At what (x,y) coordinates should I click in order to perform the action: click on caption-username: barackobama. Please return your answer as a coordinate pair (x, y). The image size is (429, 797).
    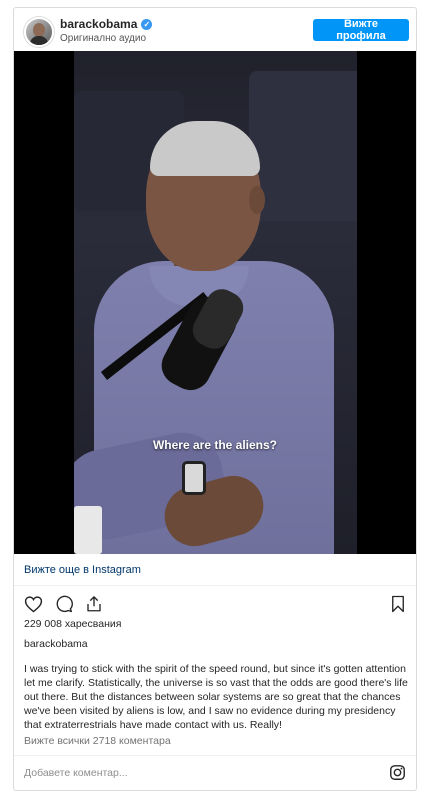
    Looking at the image, I should click on (56, 644).